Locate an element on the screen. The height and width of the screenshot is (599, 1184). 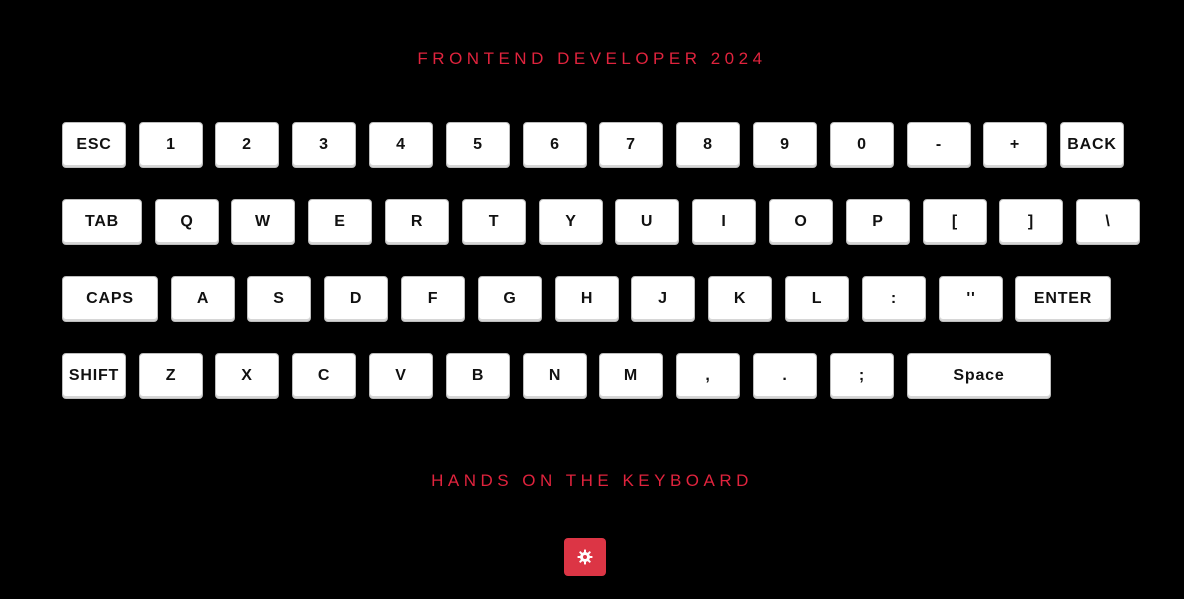
key-backslash: \ is located at coordinates (1108, 222).